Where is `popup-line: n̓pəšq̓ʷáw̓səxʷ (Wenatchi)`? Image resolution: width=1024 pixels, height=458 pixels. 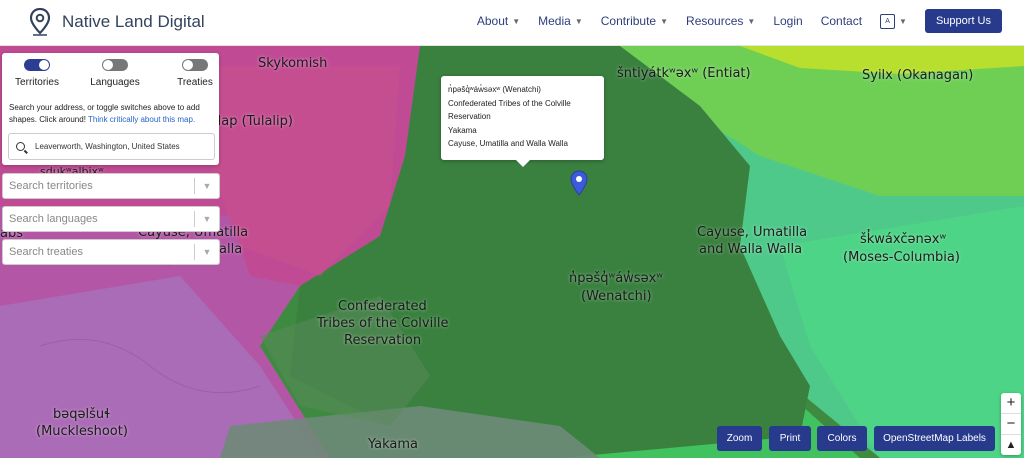
popup-line: n̓pəšq̓ʷáw̓səxʷ (Wenatchi) is located at coordinates (522, 90).